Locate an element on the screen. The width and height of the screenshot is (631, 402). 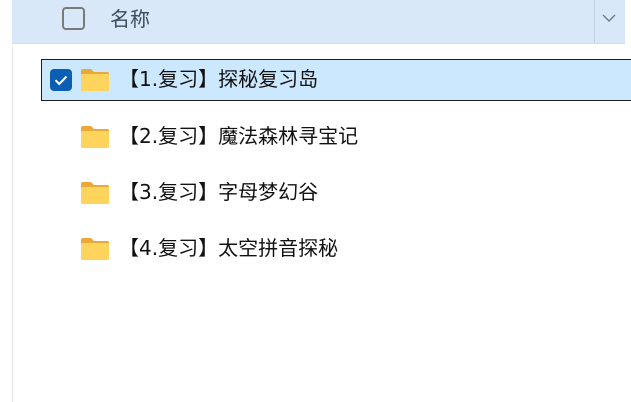
folder-row: 【2.复习】魔法森林寻宝记 is located at coordinates (336, 137).